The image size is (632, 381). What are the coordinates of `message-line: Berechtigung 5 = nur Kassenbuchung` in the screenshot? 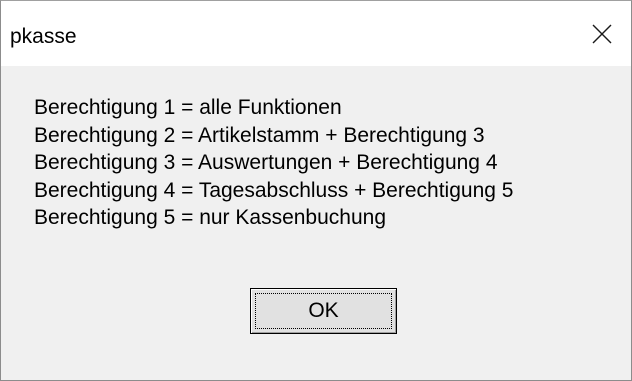 It's located at (210, 217).